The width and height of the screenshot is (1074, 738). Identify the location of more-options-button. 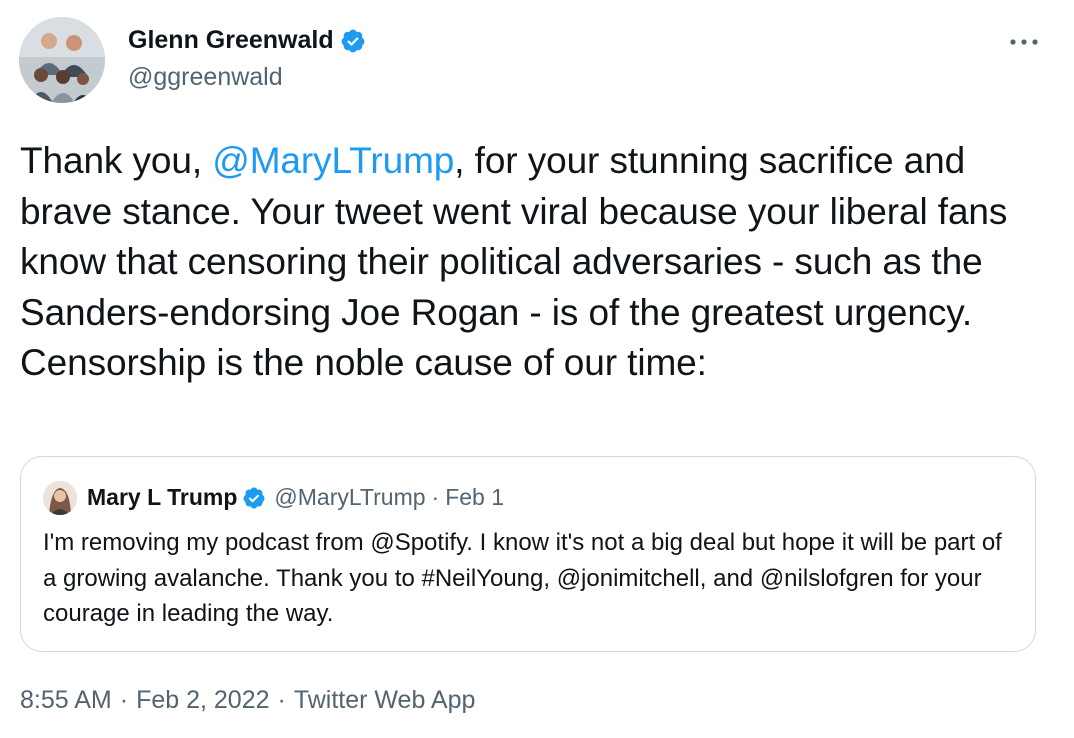
(1024, 42).